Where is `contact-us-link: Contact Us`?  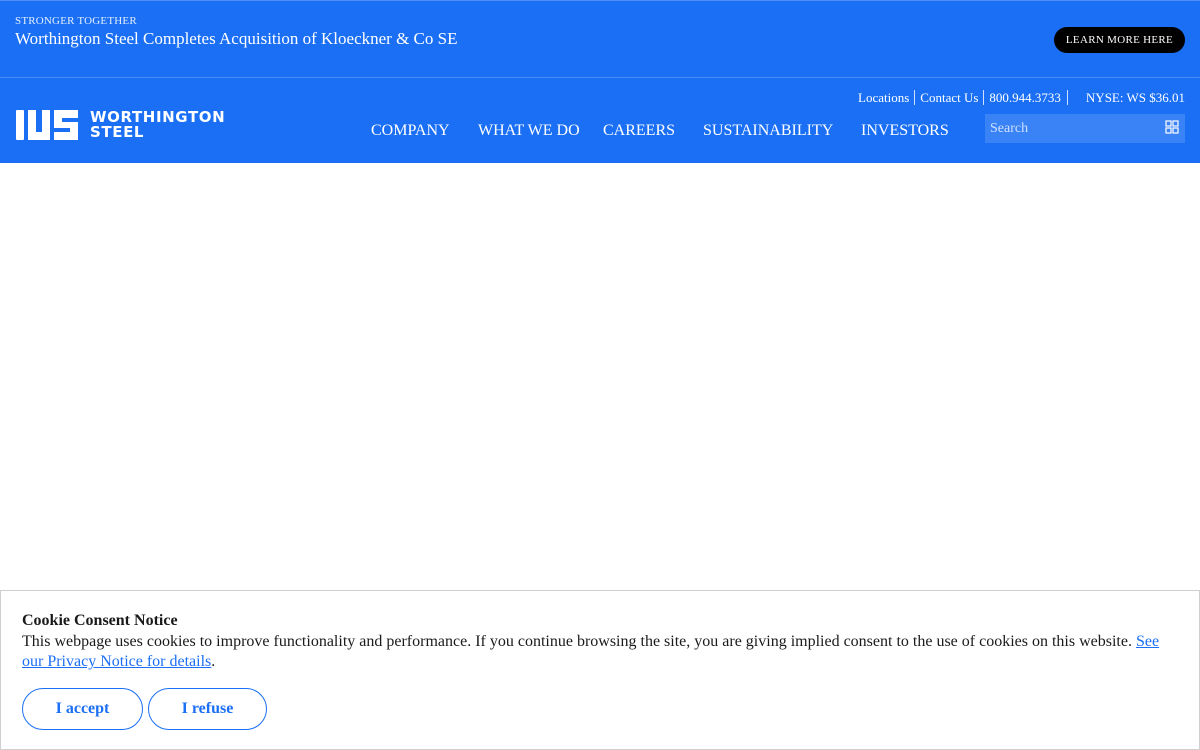
contact-us-link: Contact Us is located at coordinates (950, 97).